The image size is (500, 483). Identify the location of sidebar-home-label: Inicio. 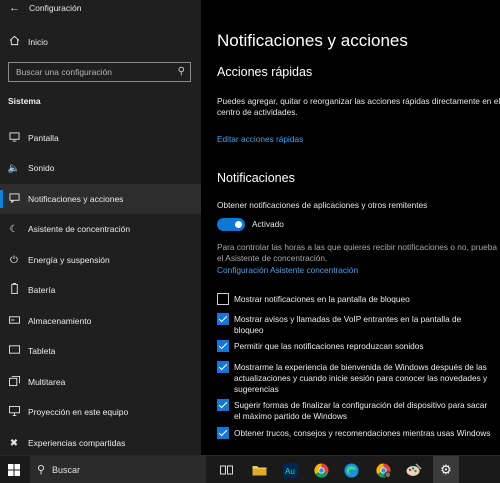
(38, 42).